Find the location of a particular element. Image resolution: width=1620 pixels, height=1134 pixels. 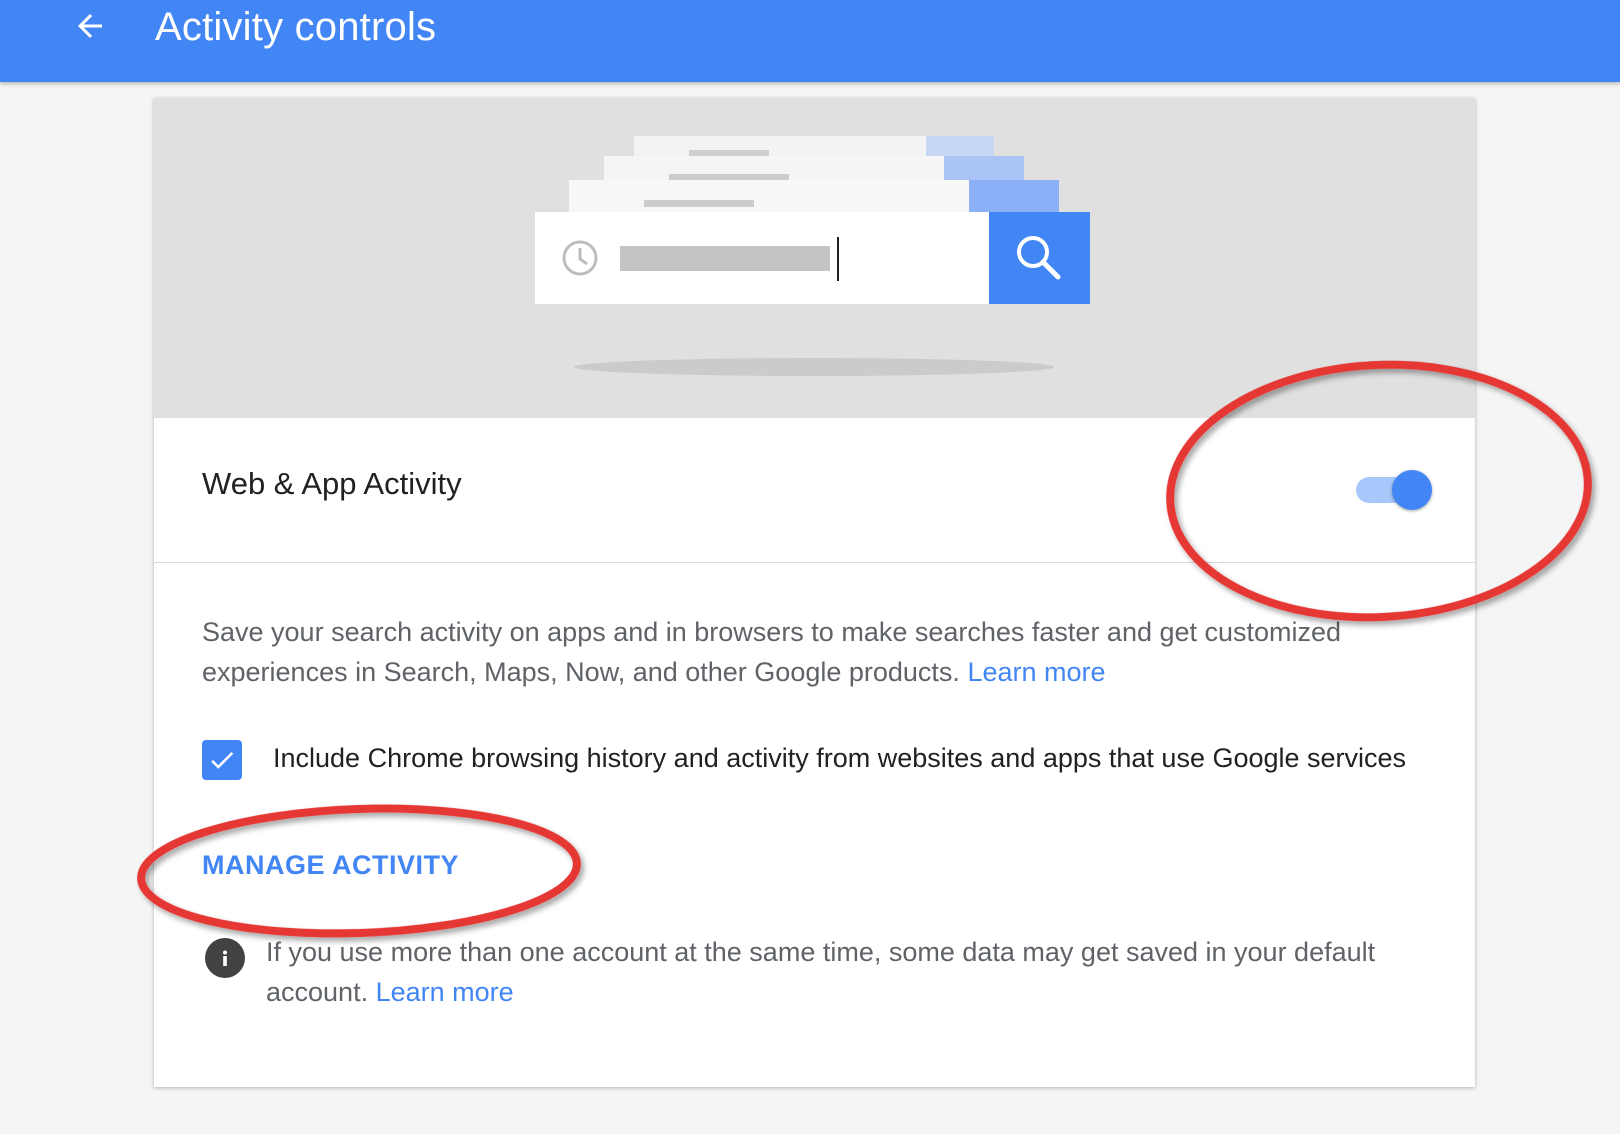

web-app-activity-row: Web & App Activity is located at coordinates (814, 490).